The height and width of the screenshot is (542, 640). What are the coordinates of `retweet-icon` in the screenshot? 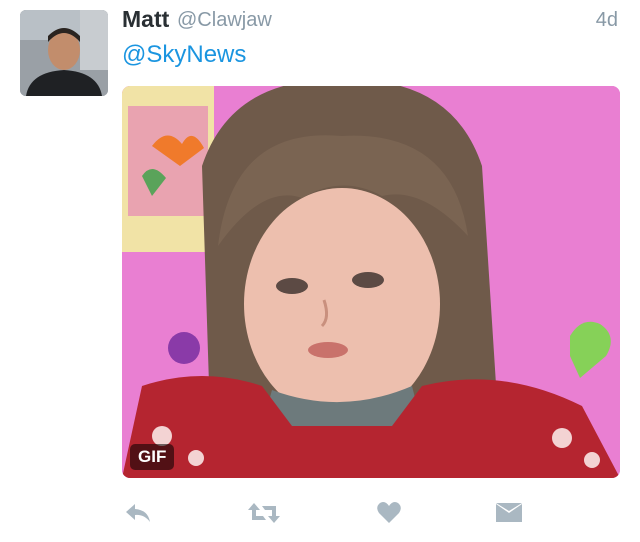 It's located at (264, 513).